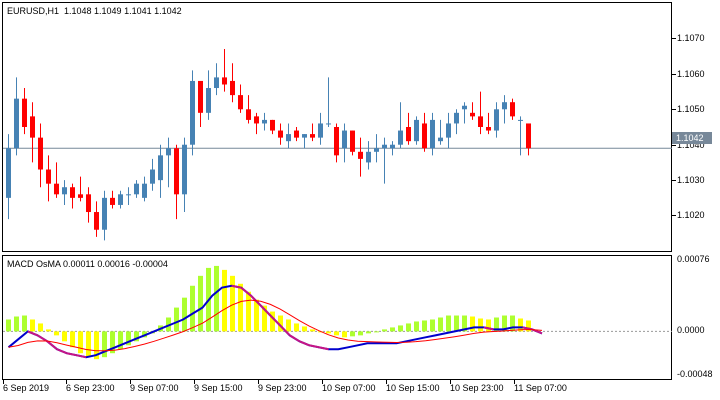  What do you see at coordinates (349, 388) in the screenshot?
I see `time-label: 10 Sep 07:00` at bounding box center [349, 388].